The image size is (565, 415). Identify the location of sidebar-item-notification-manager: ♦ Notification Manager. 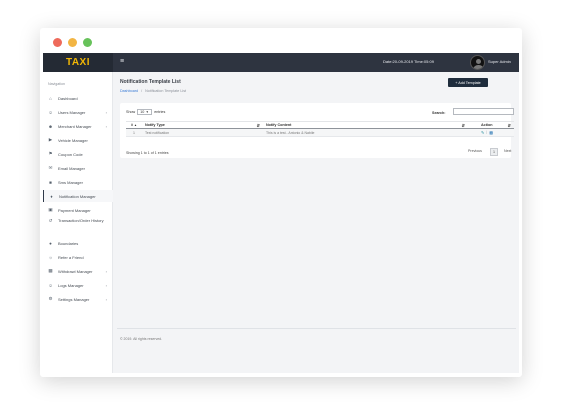
(78, 196).